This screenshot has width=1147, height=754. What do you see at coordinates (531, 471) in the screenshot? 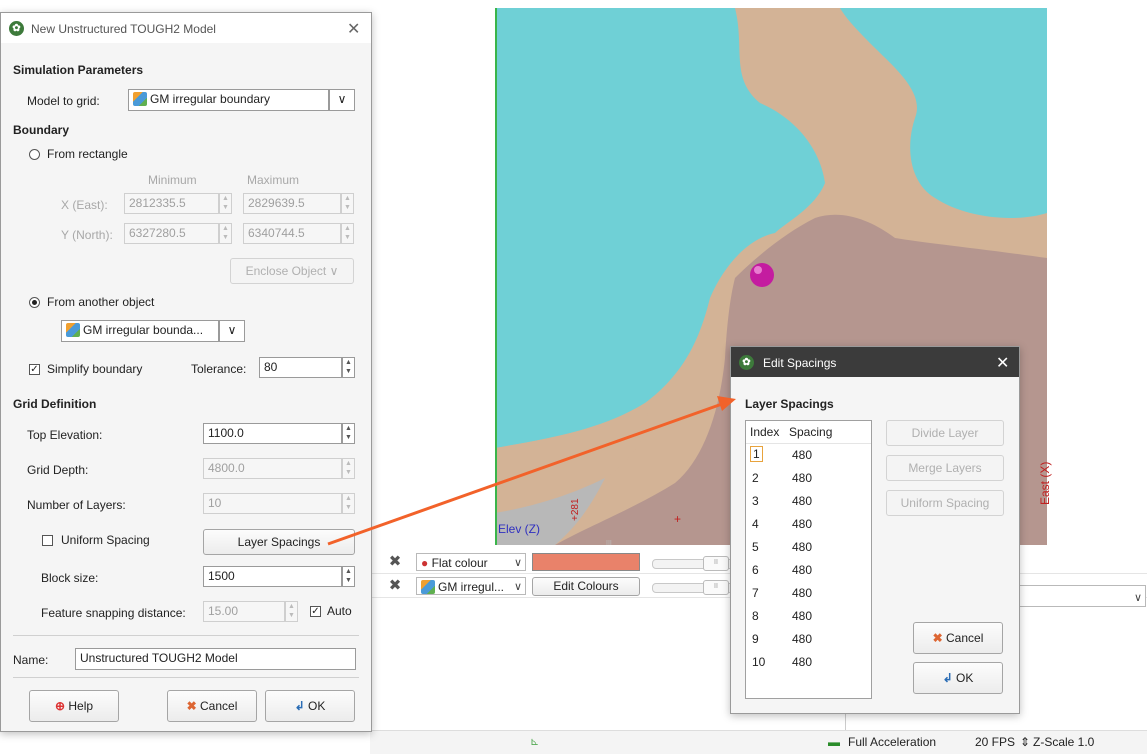
I see `callout-arrow` at bounding box center [531, 471].